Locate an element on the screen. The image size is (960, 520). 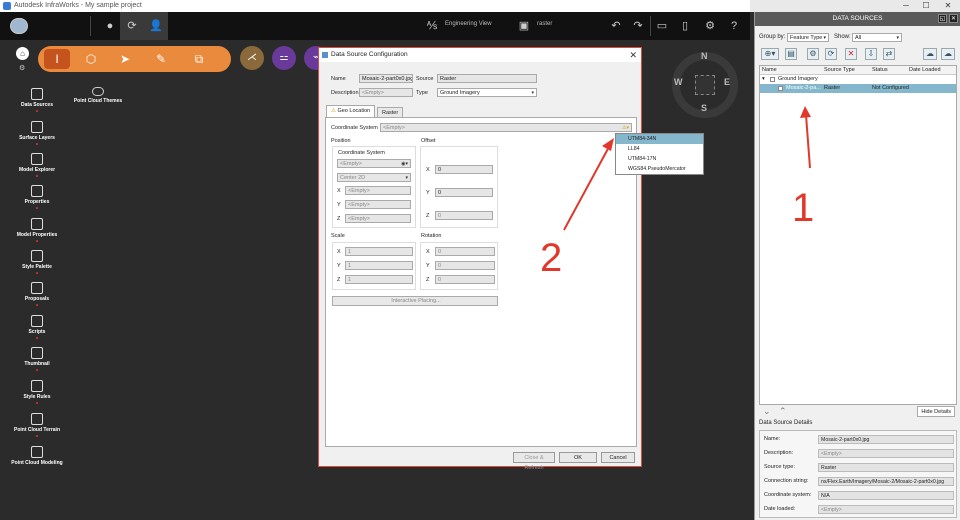
annotation-number-1: 1 is located at coordinates (803, 208).